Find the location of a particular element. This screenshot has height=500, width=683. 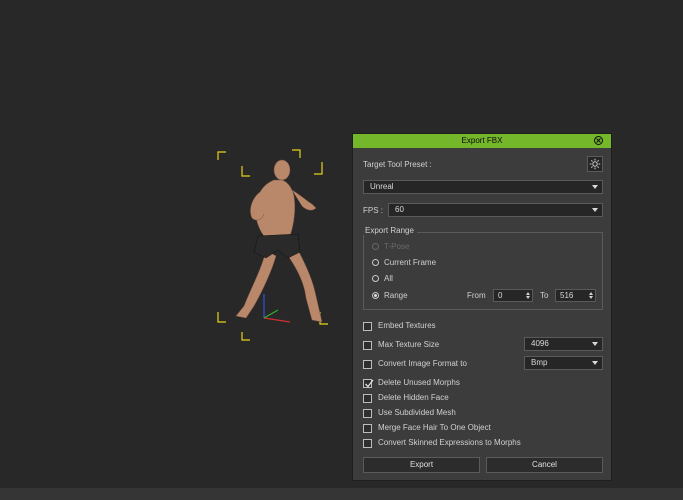

radio-tpose-label: T-Pose is located at coordinates (397, 246).